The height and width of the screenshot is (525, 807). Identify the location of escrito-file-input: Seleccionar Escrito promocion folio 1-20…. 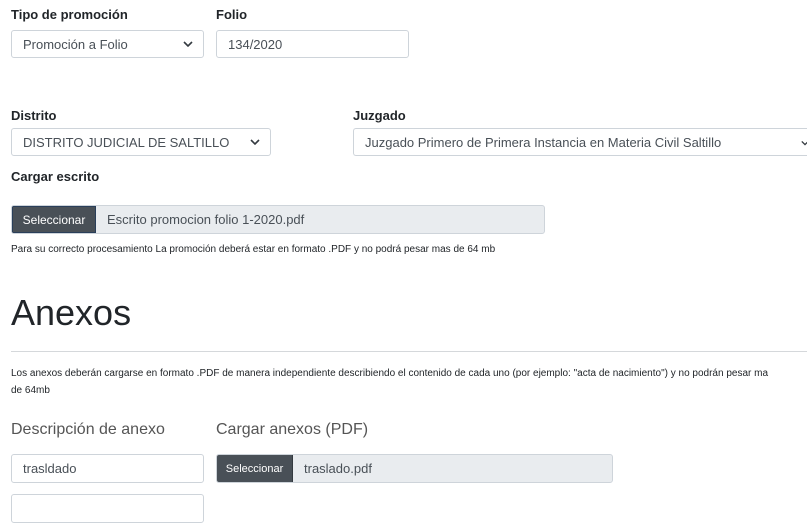
(278, 219).